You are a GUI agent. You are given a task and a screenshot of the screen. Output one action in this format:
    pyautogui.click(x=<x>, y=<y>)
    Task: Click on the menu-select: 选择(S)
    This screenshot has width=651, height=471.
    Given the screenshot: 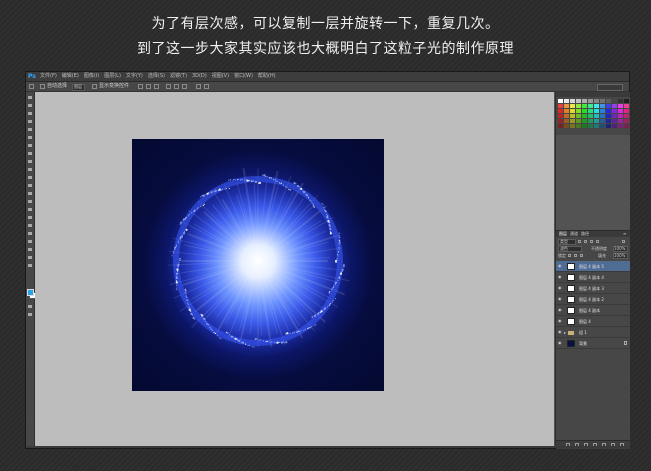 What is the action you would take?
    pyautogui.click(x=156, y=76)
    